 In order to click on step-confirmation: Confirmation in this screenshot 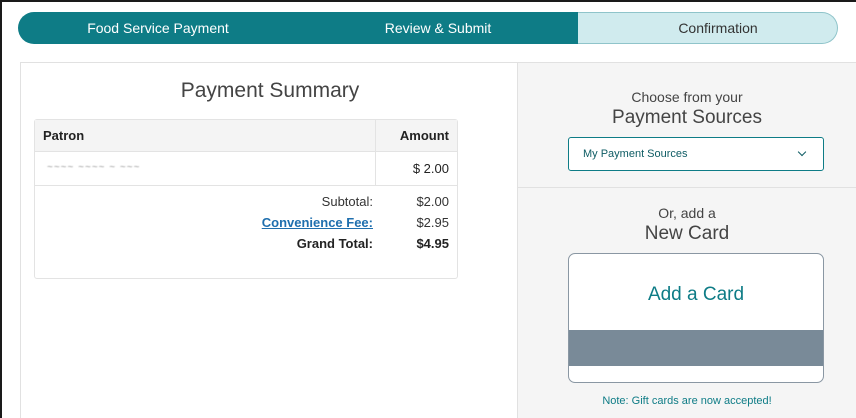, I will do `click(718, 28)`.